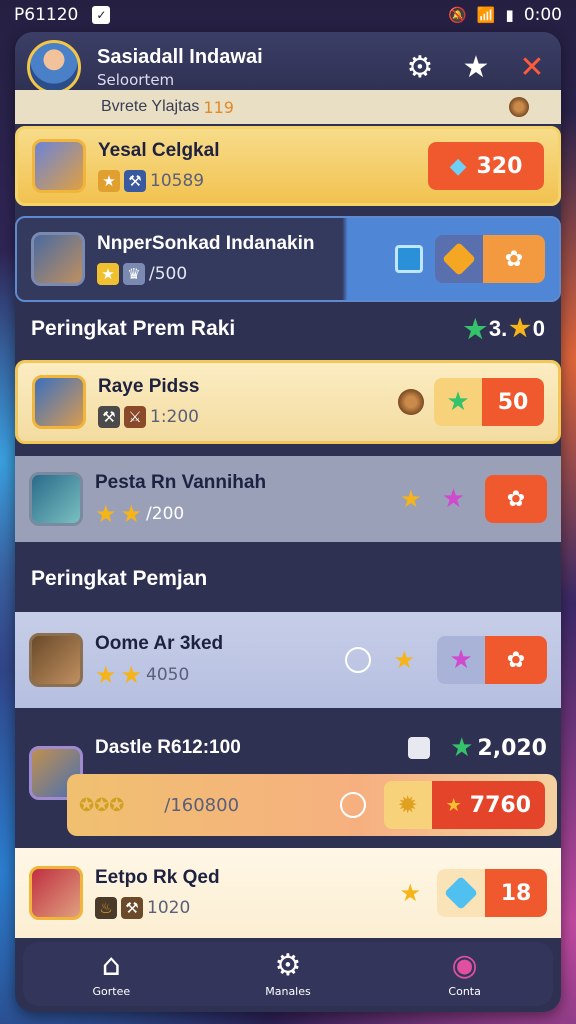 The width and height of the screenshot is (576, 1024). I want to click on green-star-wrap: ★, so click(458, 402).